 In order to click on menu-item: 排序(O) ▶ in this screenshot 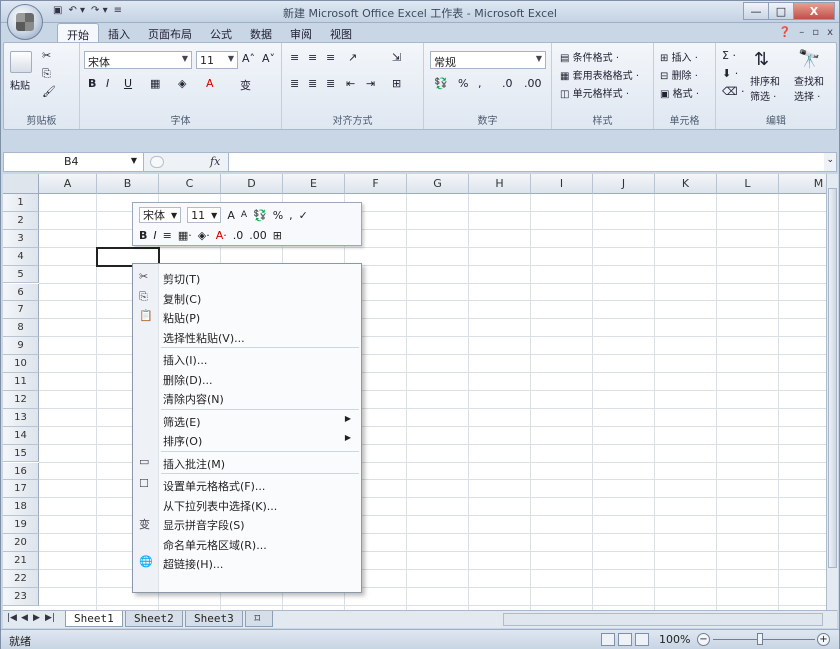, I will do `click(247, 440)`.